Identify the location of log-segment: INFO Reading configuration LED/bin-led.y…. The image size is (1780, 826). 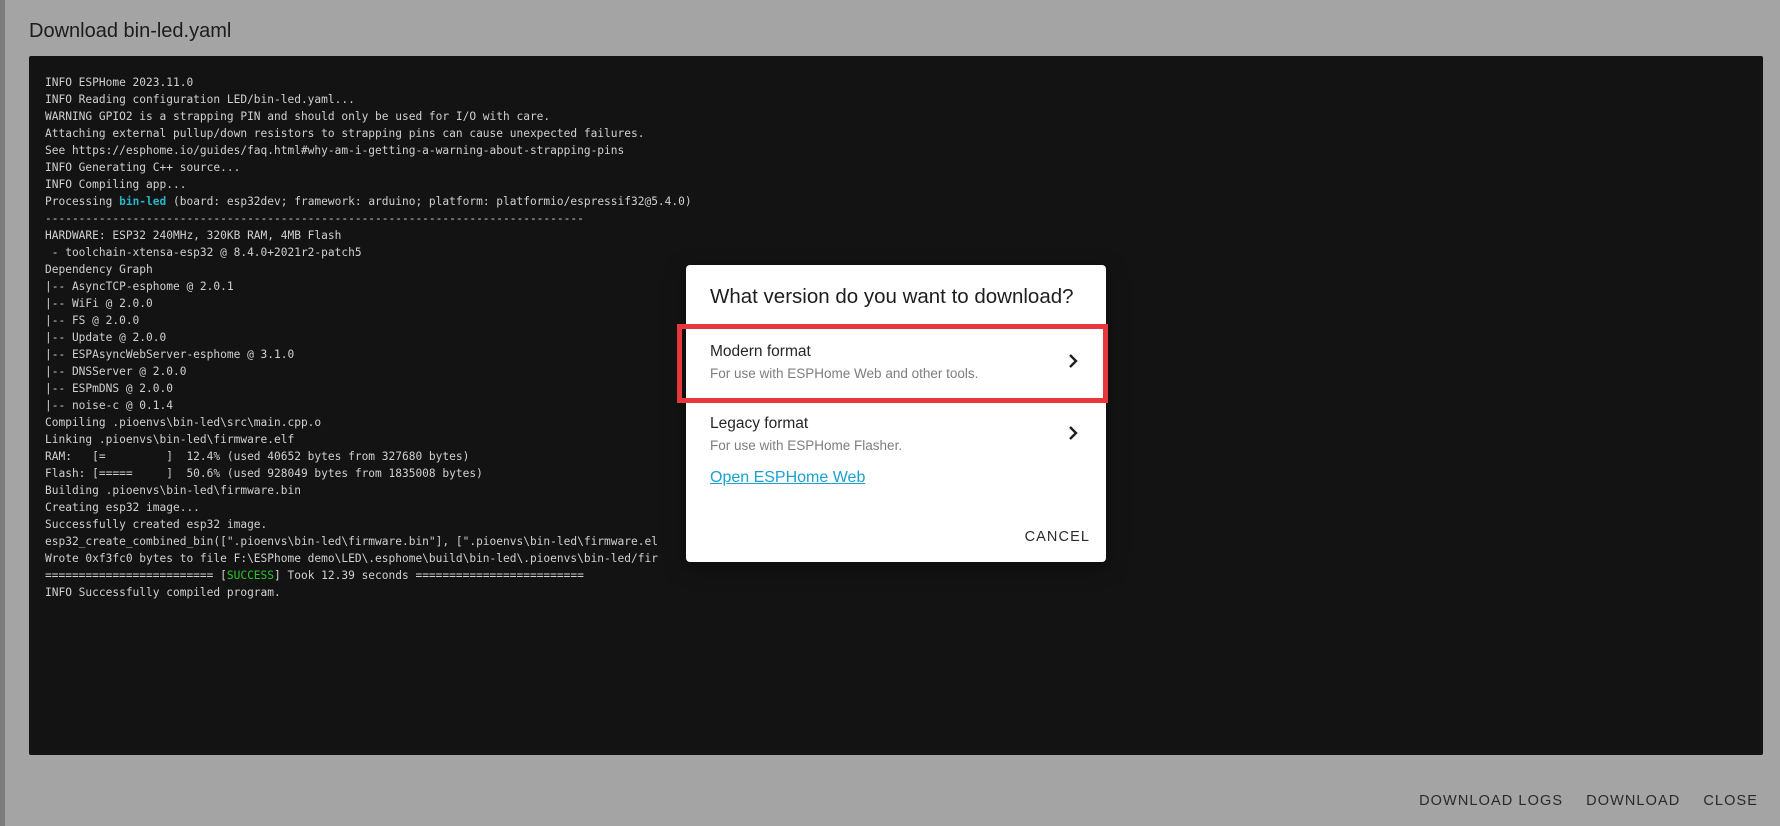
(200, 99).